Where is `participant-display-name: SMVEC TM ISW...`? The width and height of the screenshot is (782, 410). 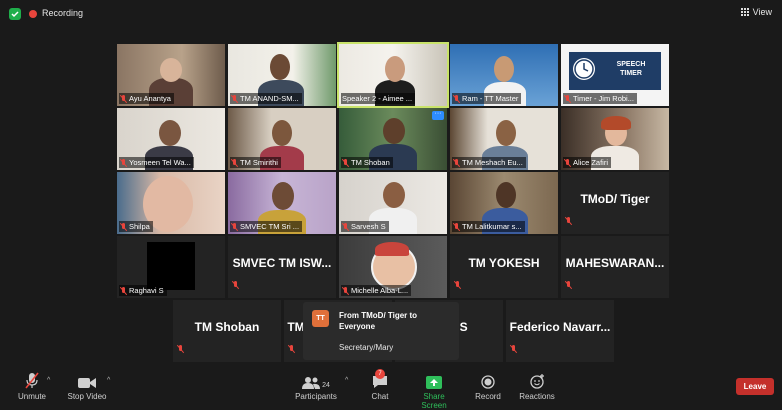 participant-display-name: SMVEC TM ISW... is located at coordinates (282, 263).